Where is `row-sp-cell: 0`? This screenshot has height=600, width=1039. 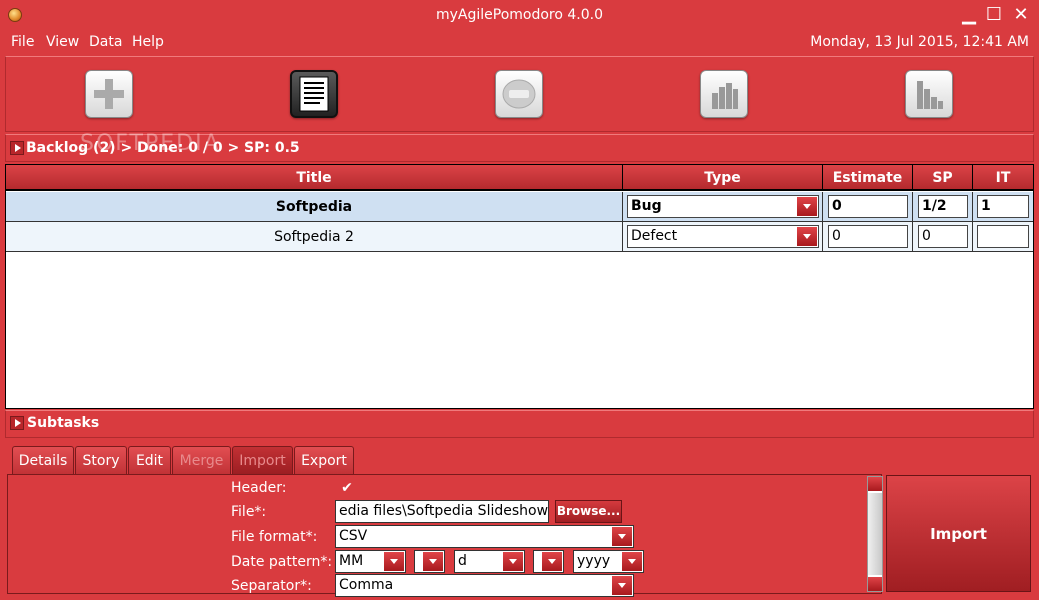
row-sp-cell: 0 is located at coordinates (943, 237).